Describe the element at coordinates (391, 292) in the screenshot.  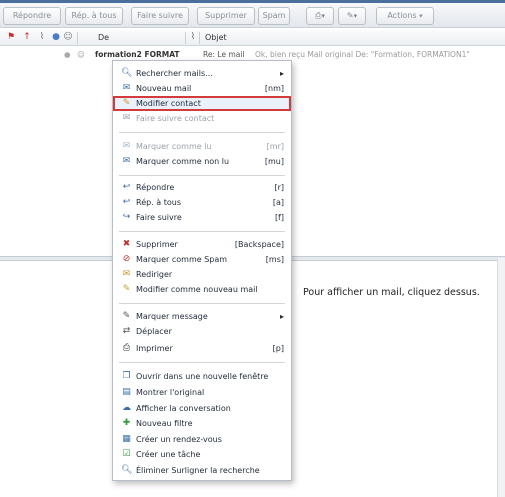
I see `preview-placeholder: Pour afficher un mail, cliquez dessus.` at that location.